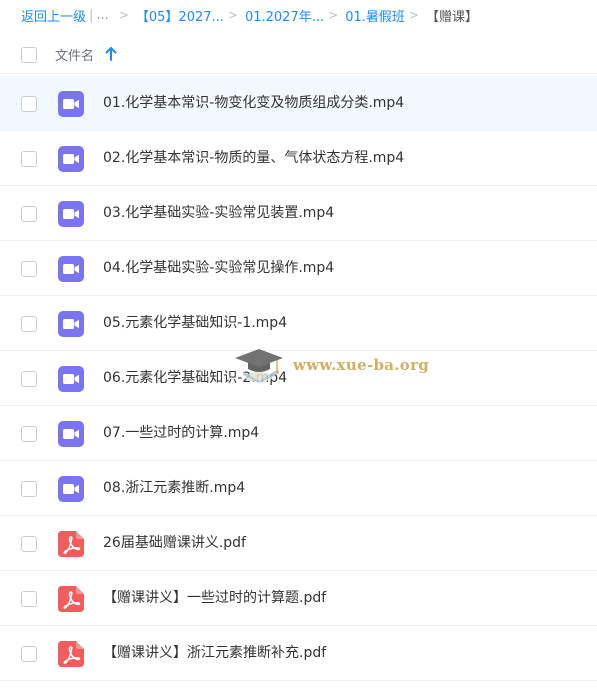 The width and height of the screenshot is (597, 698). I want to click on file-row: 【赠课讲义】浙江元素推断补充.pdf, so click(298, 653).